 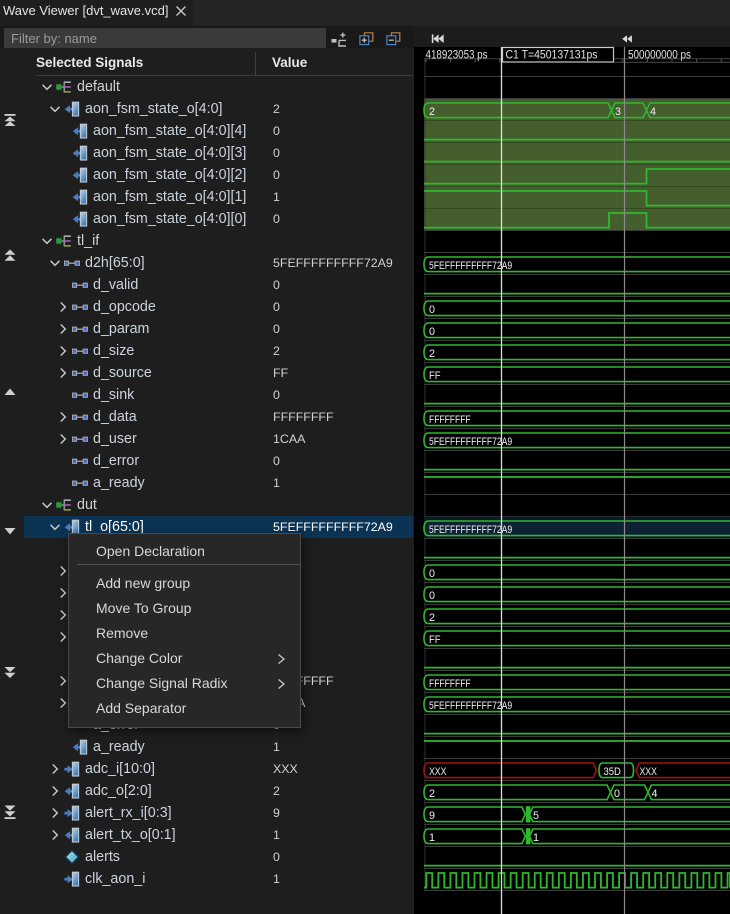 I want to click on svg-text: 9, so click(x=432, y=816).